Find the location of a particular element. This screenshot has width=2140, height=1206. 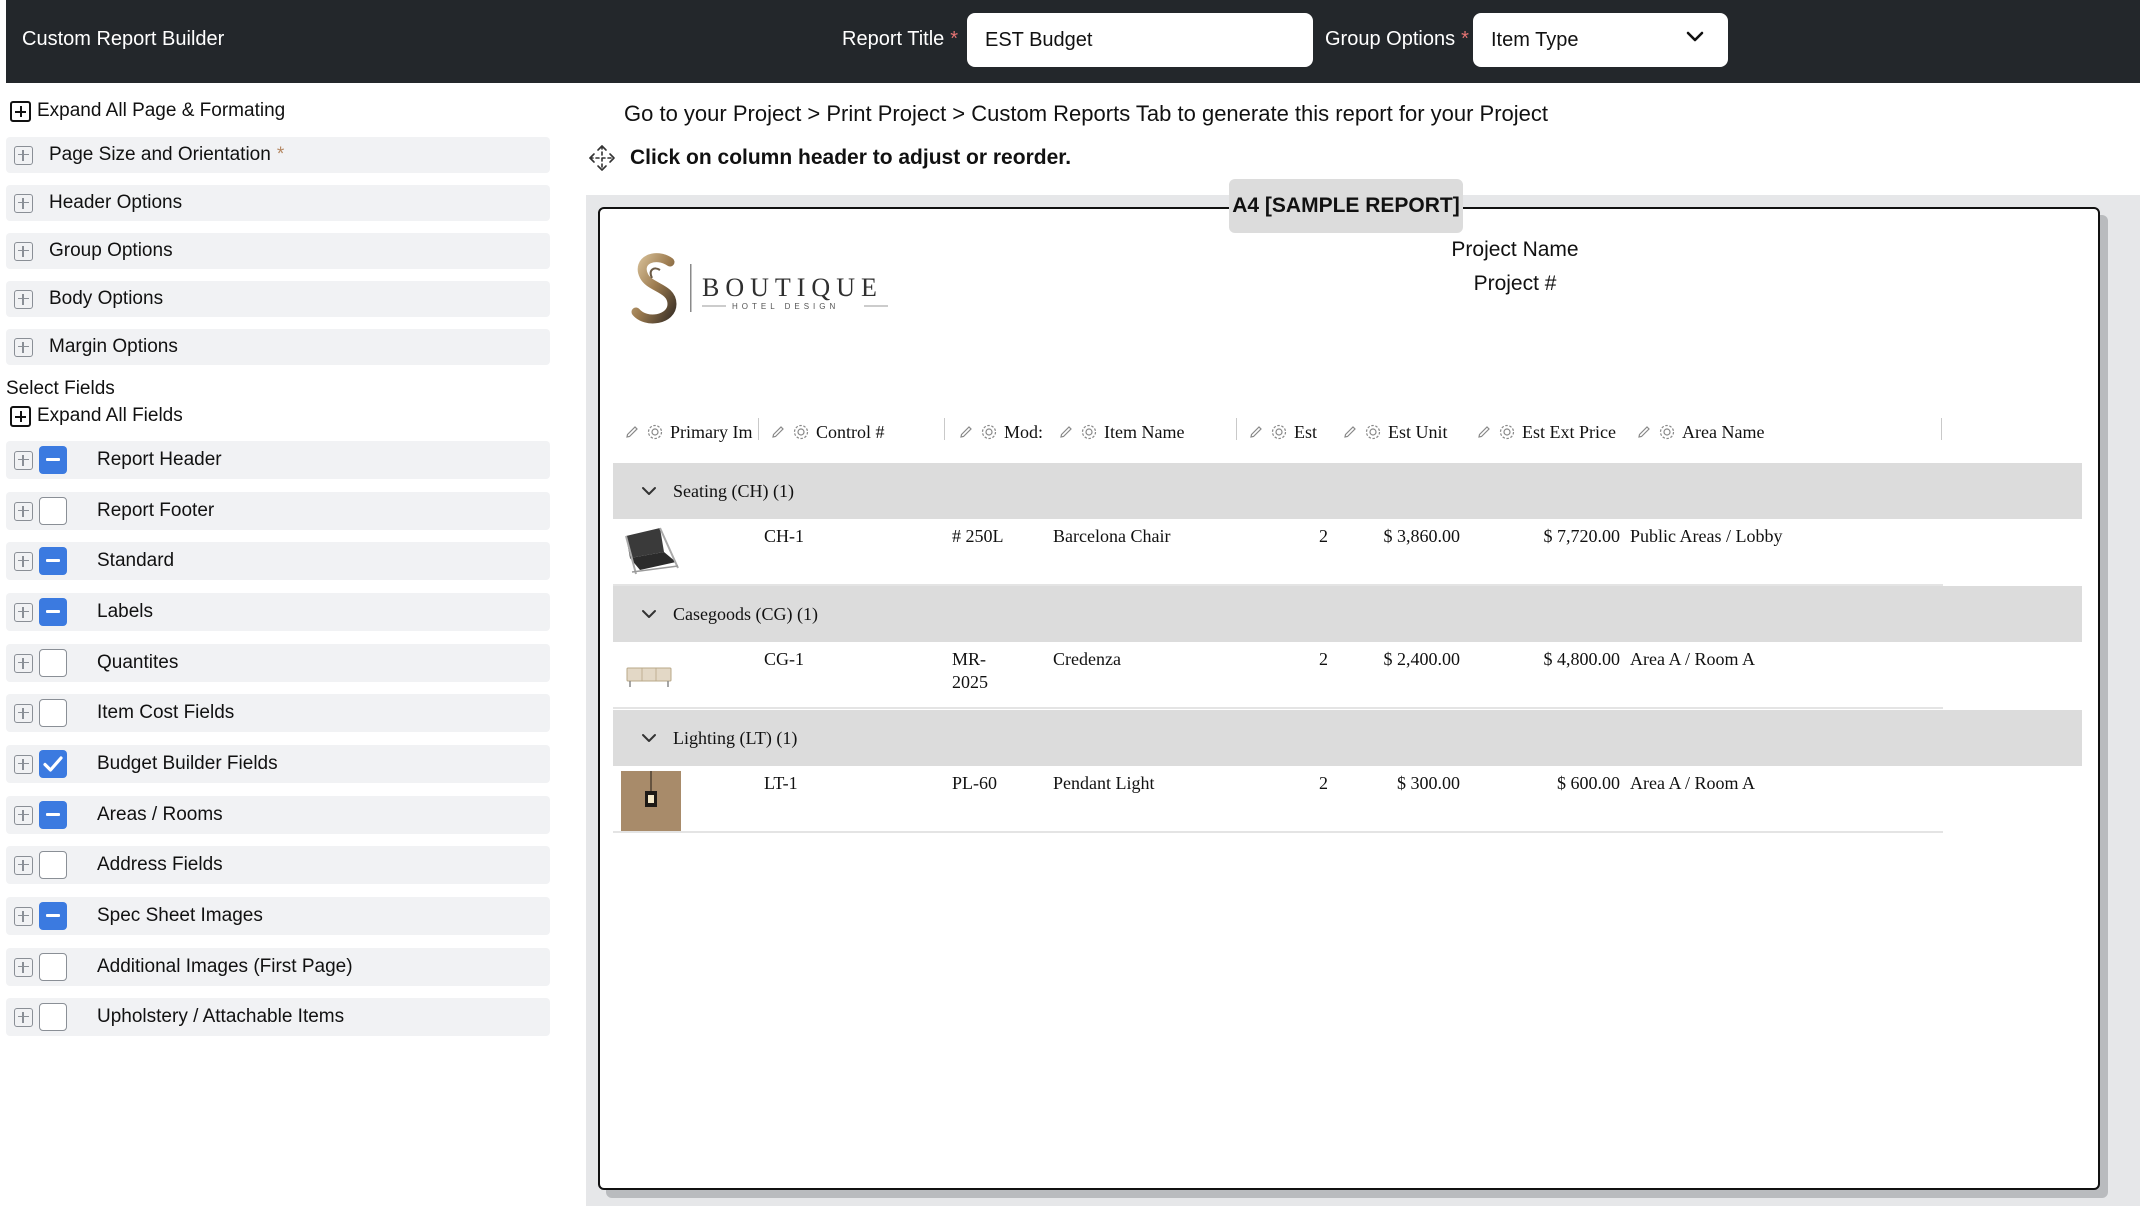

svg-text: HOTEL DESIGN is located at coordinates (785, 306).